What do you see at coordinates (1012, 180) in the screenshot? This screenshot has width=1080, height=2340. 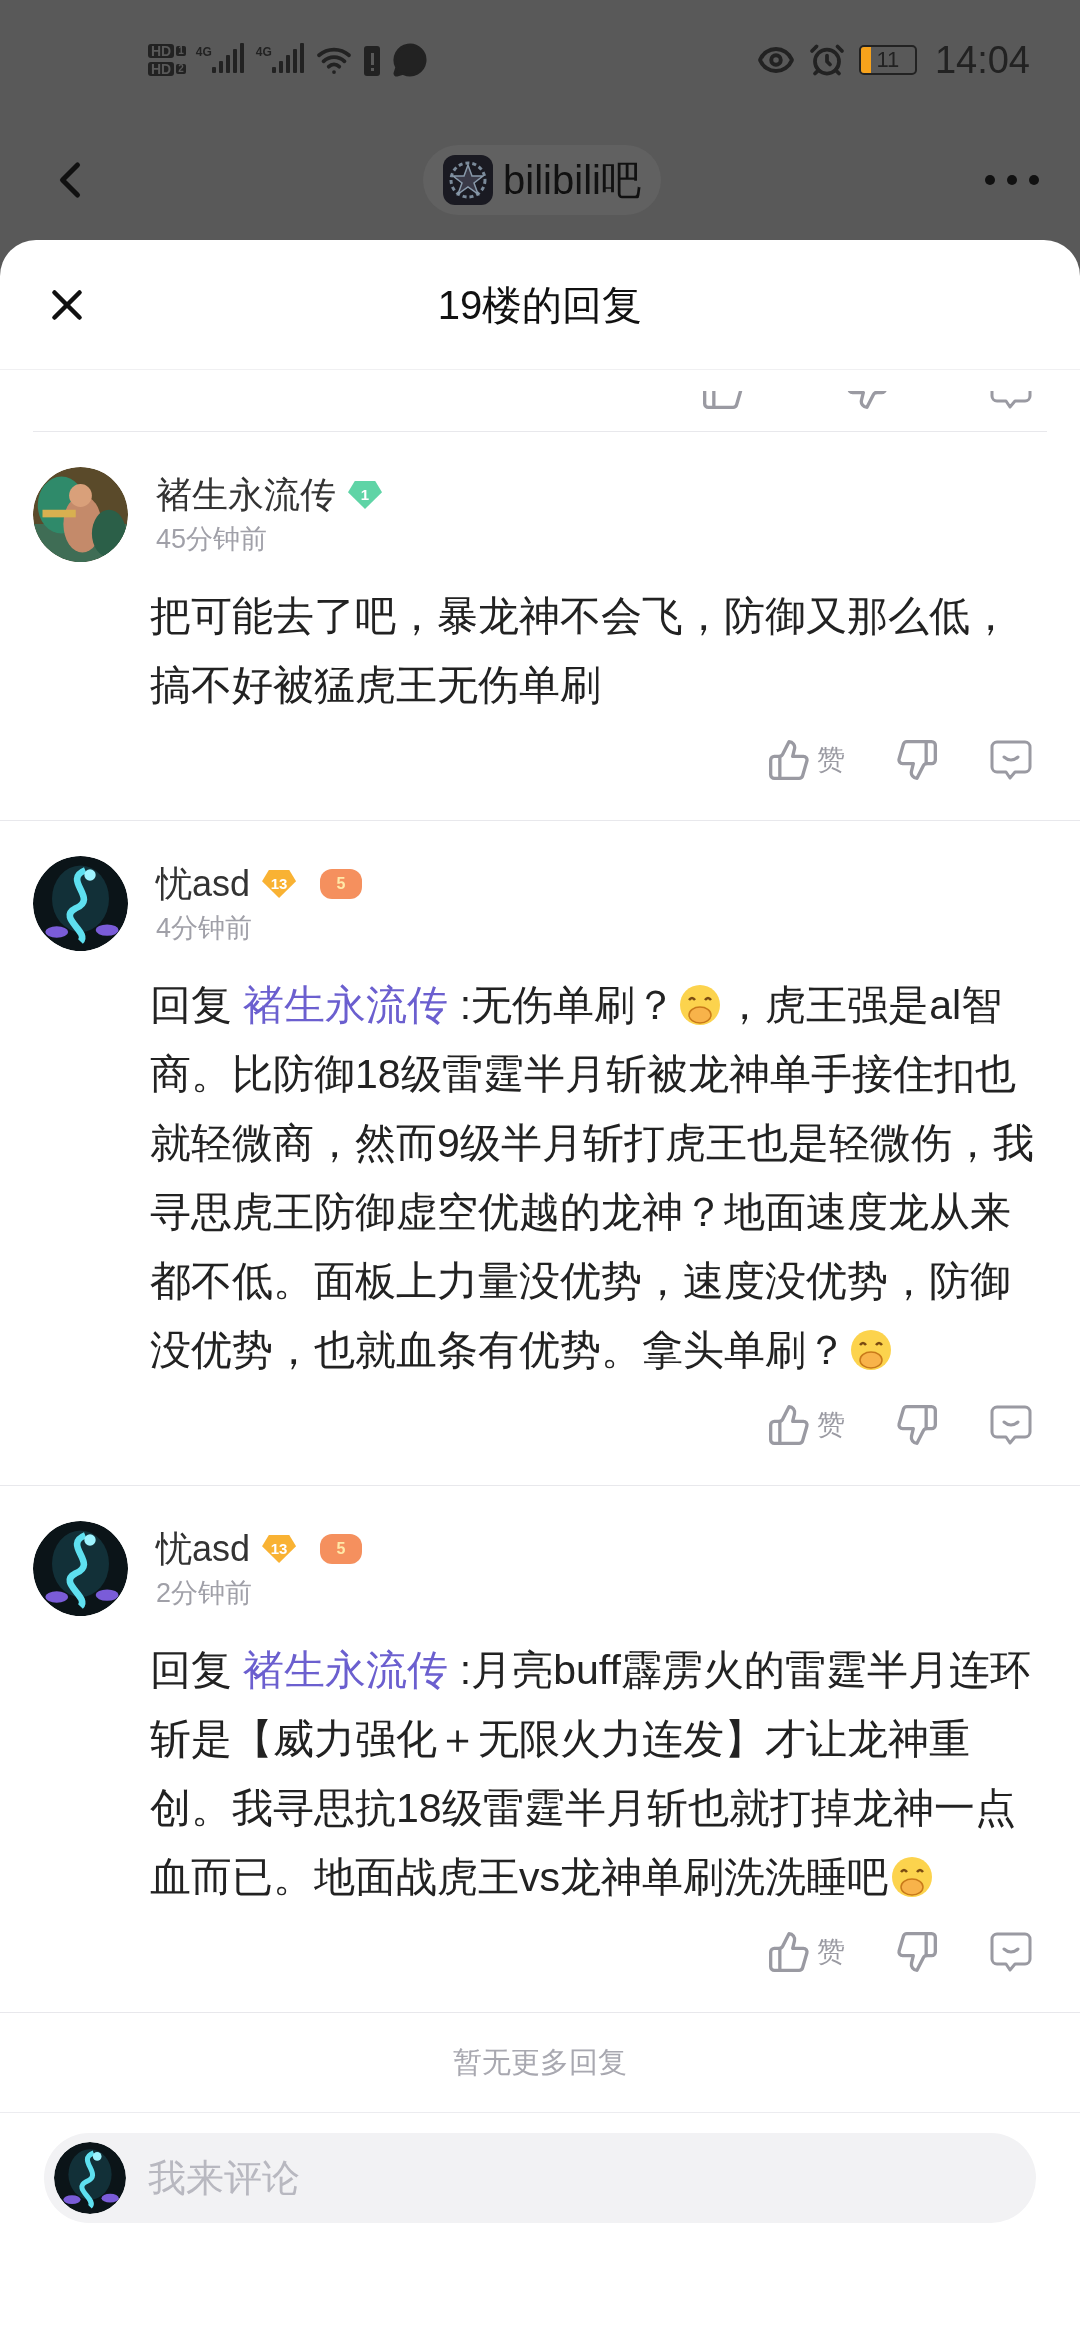 I see `more-icon` at bounding box center [1012, 180].